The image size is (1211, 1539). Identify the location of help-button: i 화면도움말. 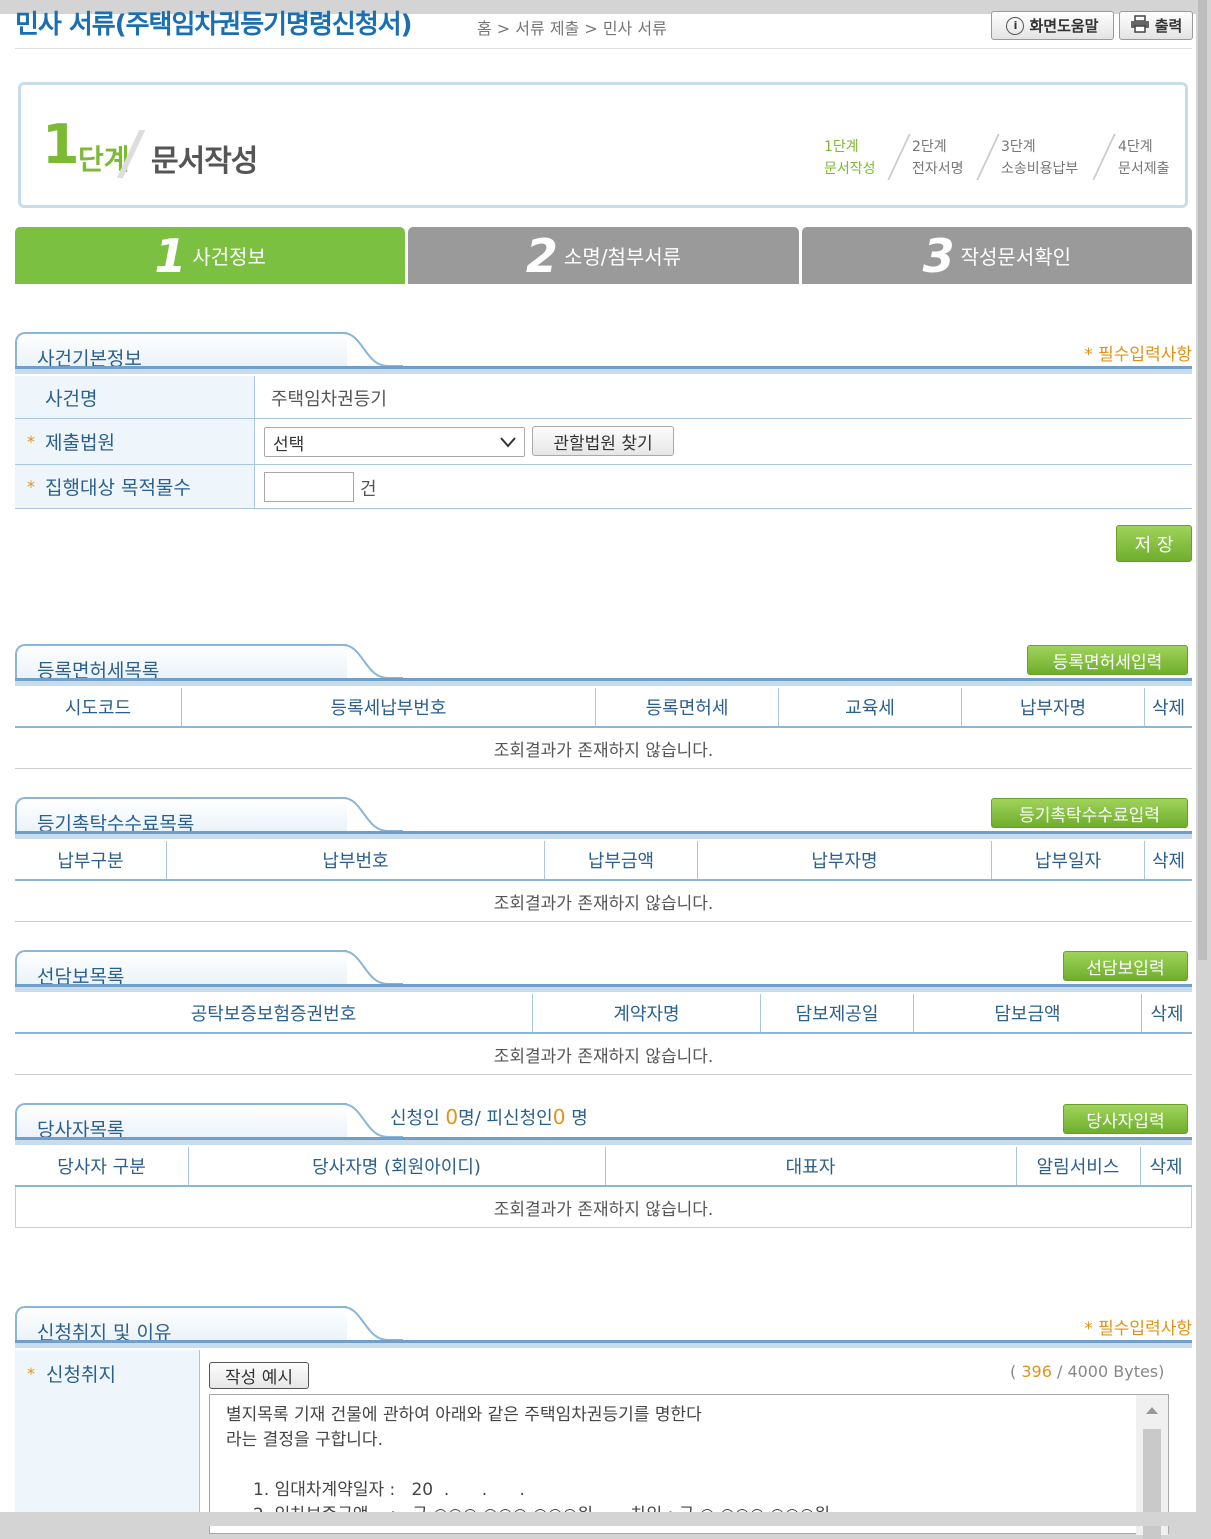
(1052, 25).